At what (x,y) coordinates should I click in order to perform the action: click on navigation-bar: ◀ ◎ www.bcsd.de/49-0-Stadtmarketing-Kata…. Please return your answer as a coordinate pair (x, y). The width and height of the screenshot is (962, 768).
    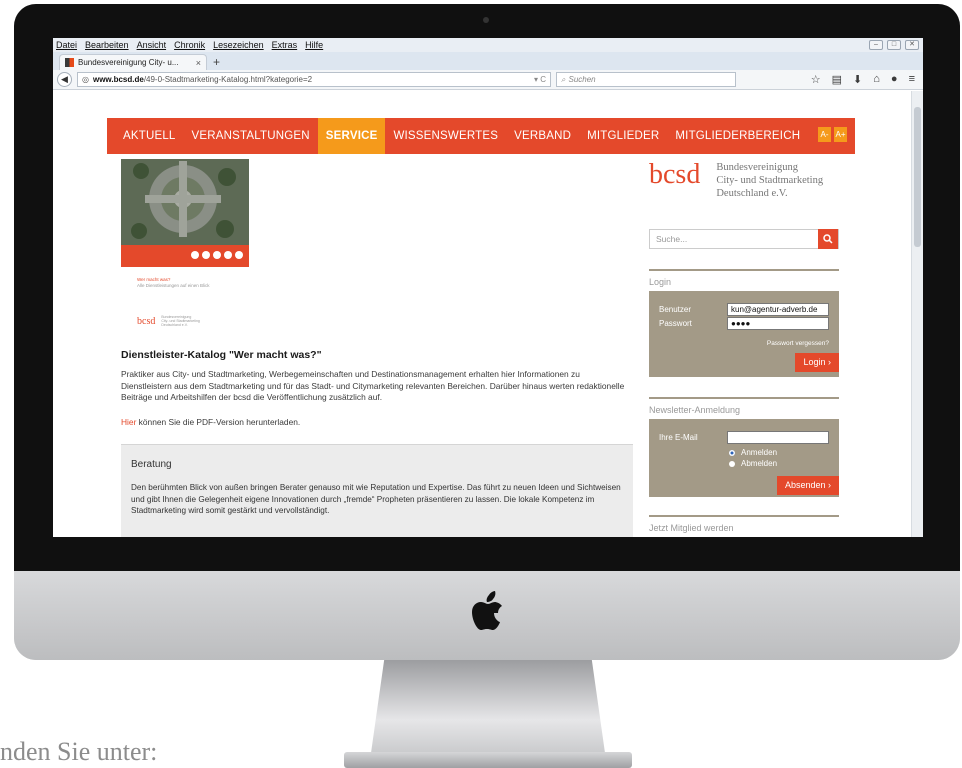
    Looking at the image, I should click on (488, 80).